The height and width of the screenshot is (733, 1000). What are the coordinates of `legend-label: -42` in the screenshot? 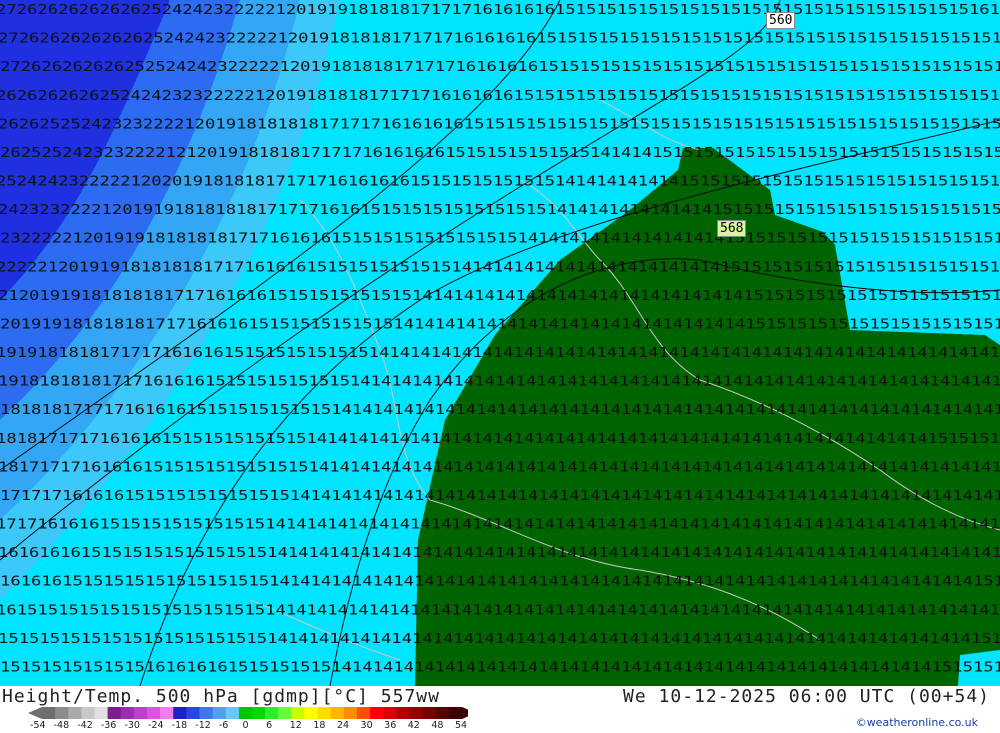 It's located at (85, 725).